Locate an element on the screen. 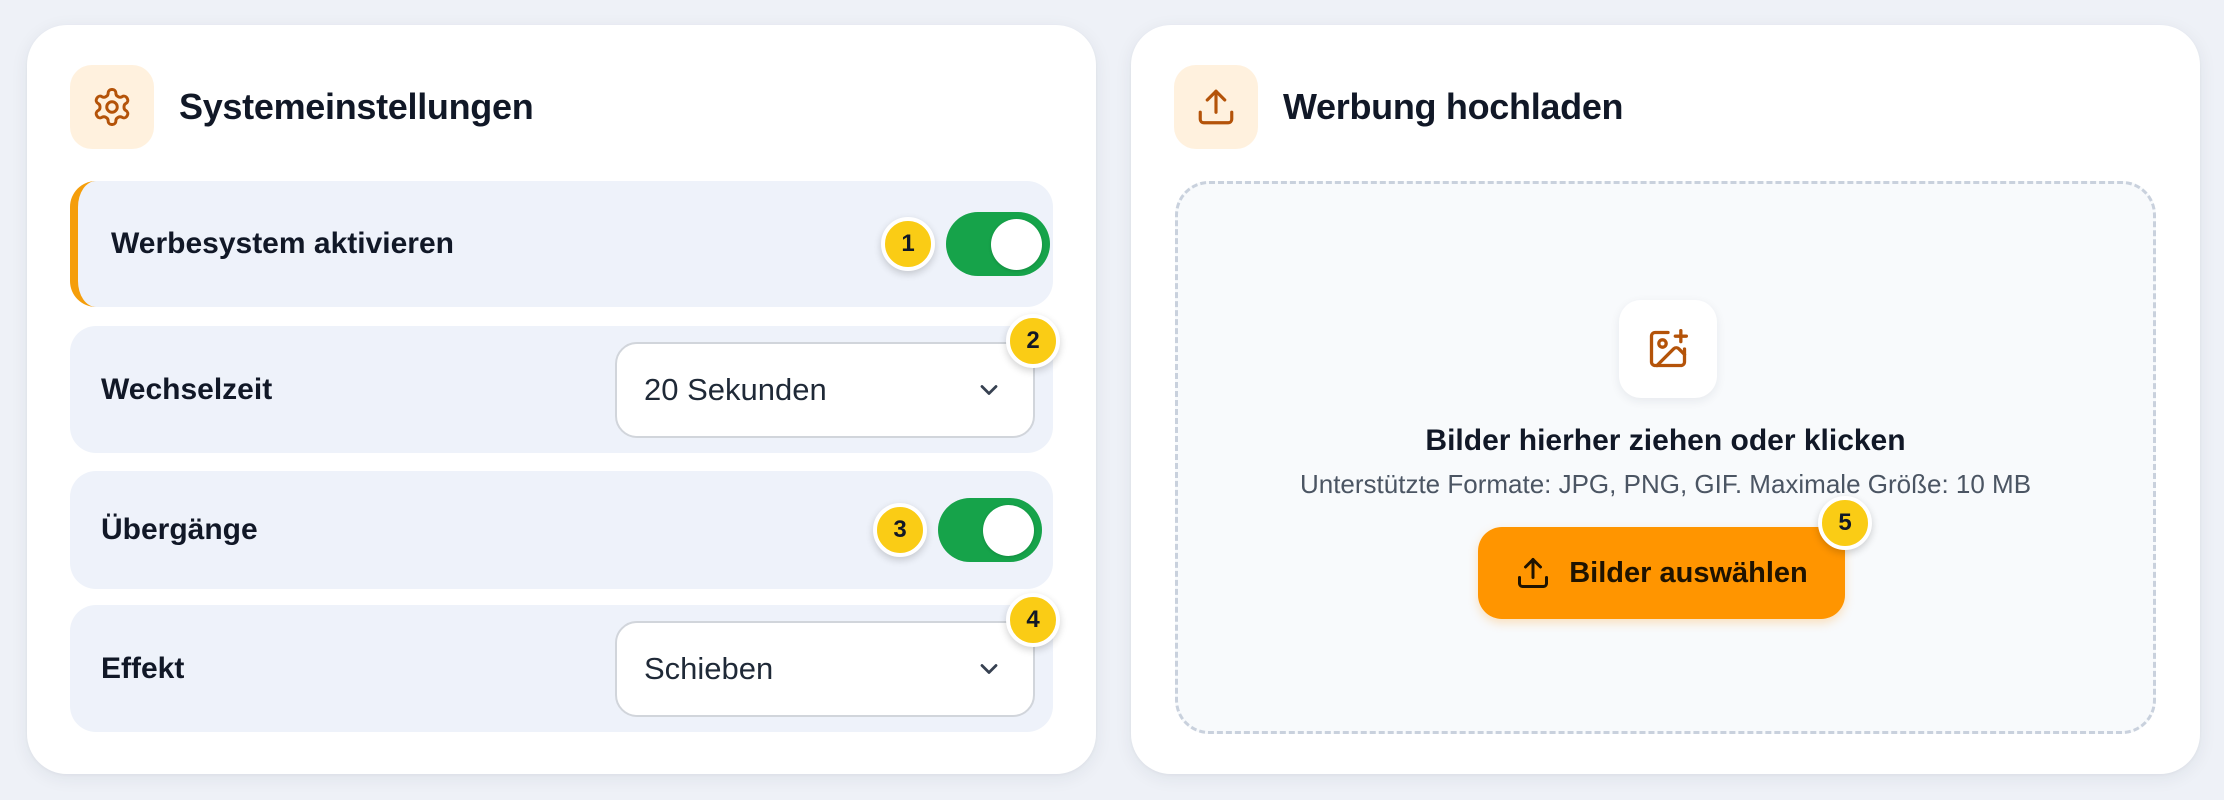  ad-system-toggle is located at coordinates (998, 244).